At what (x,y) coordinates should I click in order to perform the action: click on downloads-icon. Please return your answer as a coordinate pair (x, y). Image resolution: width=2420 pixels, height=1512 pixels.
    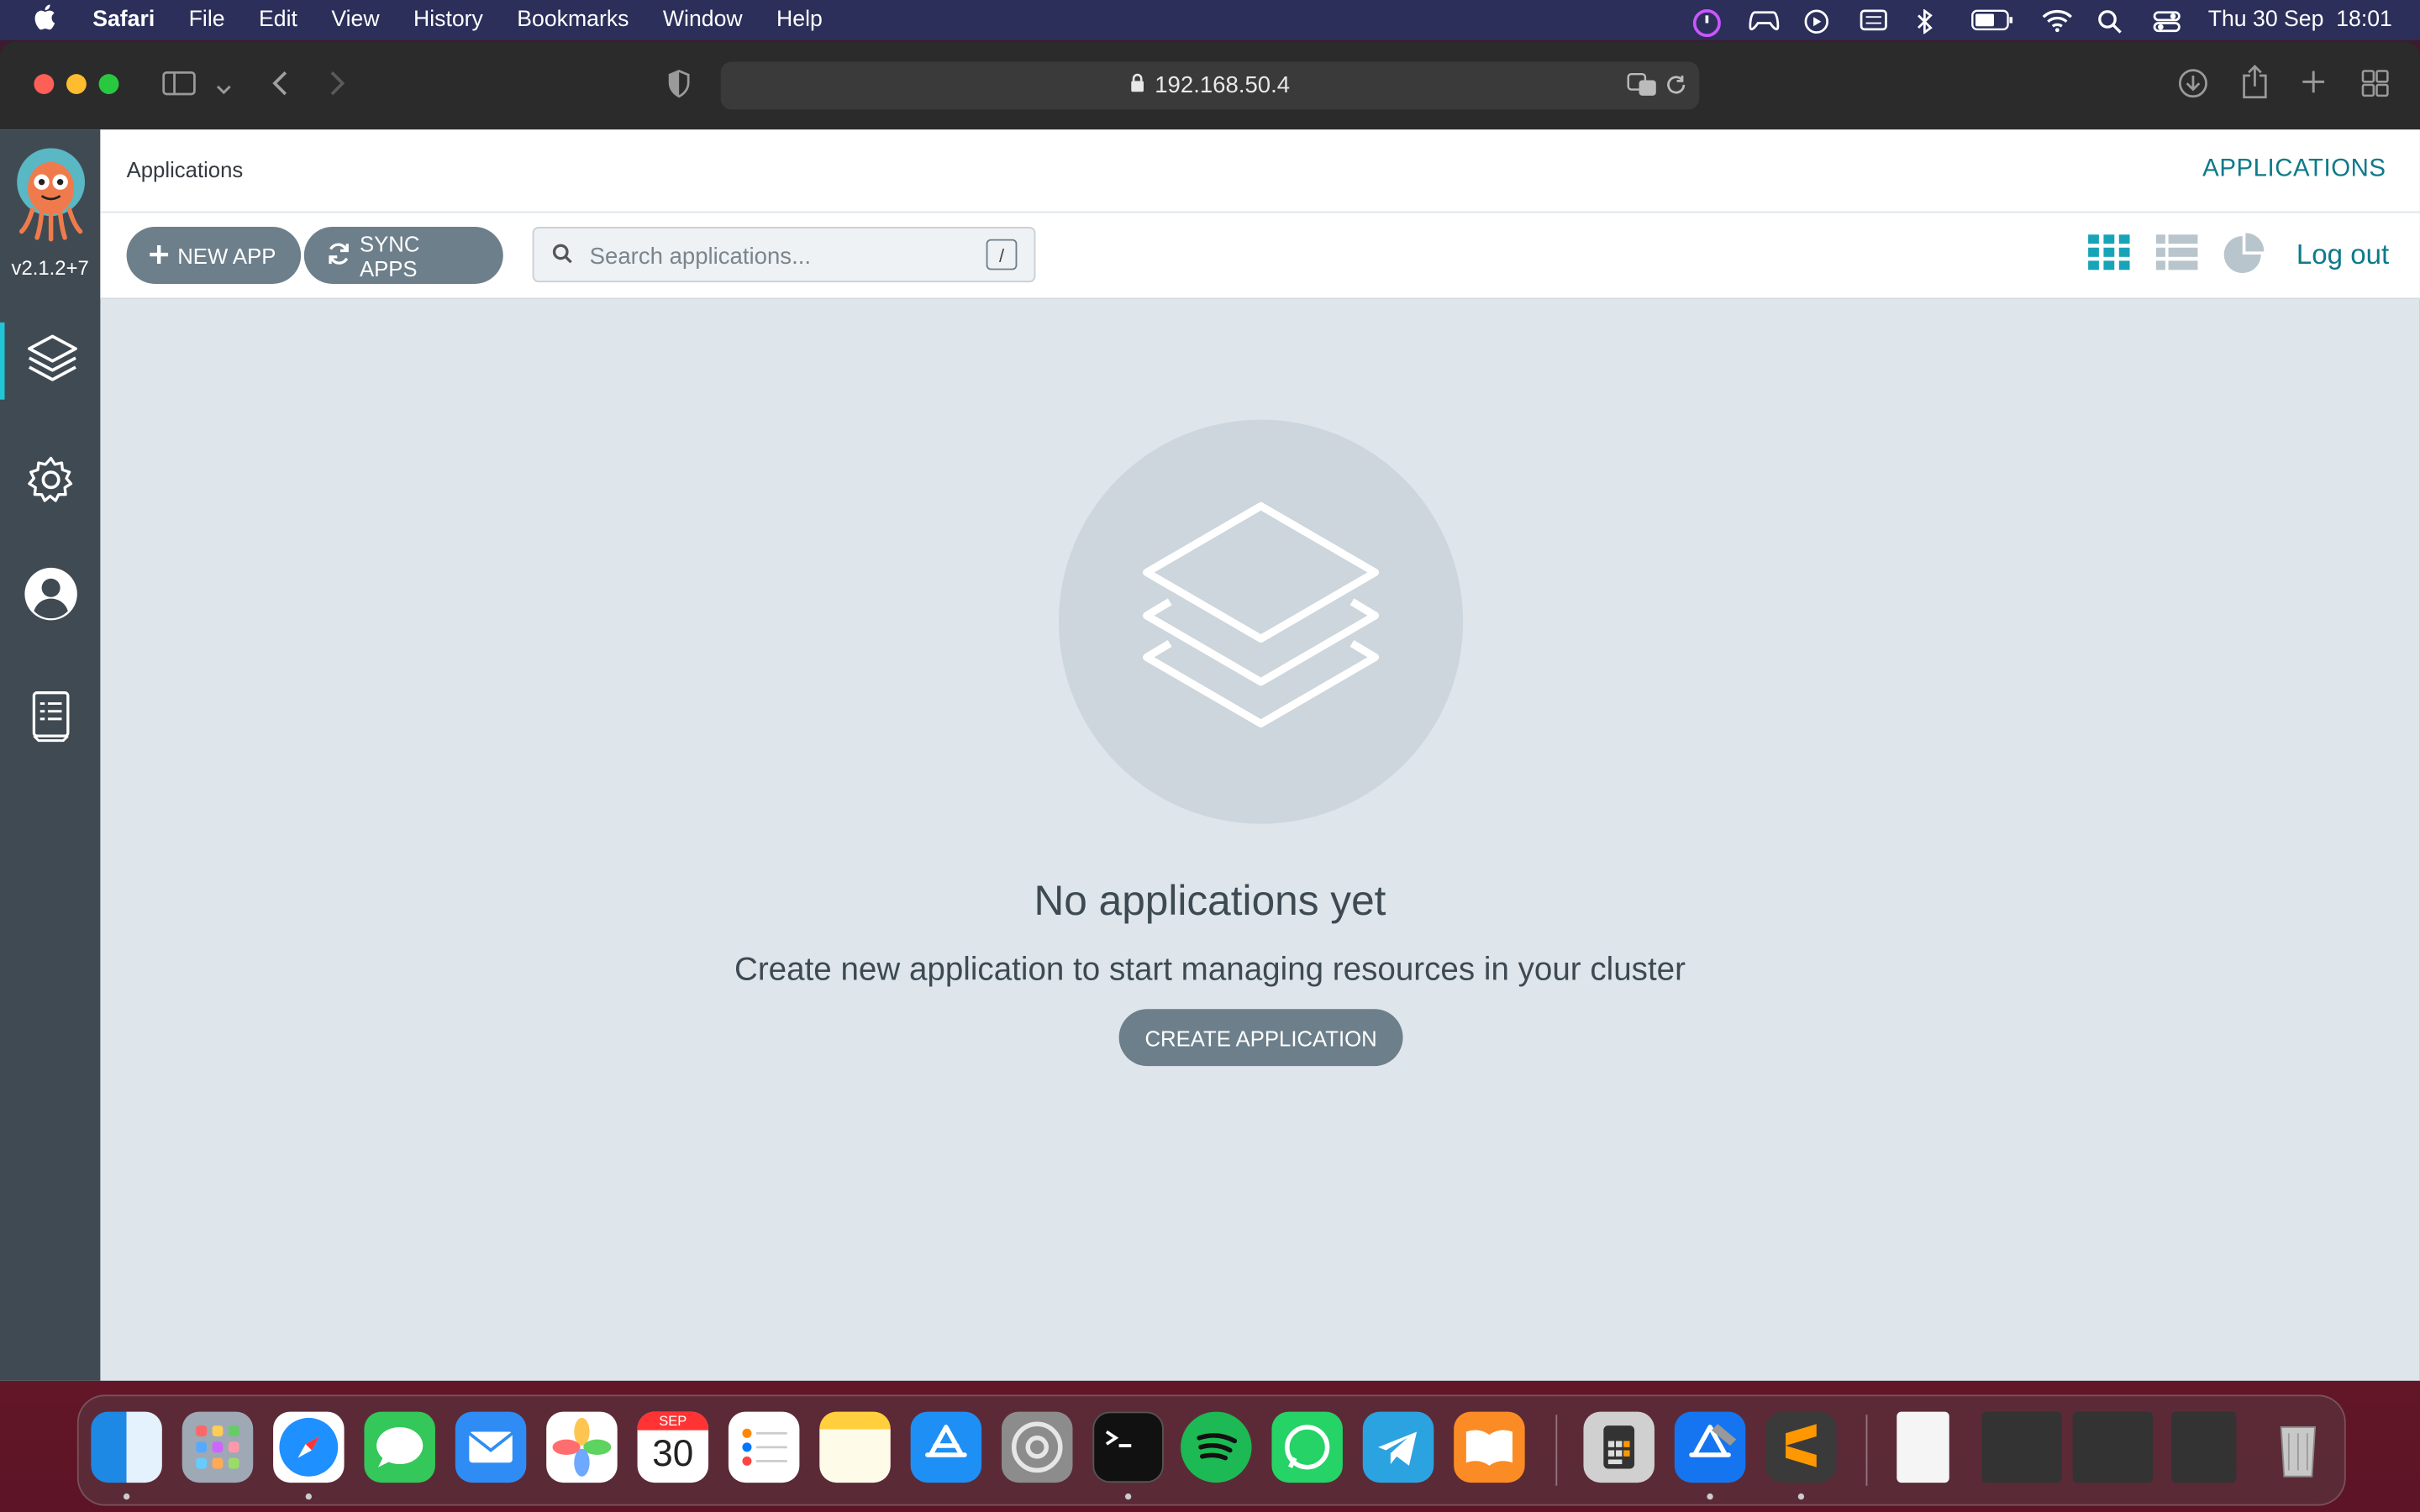
    Looking at the image, I should click on (2193, 87).